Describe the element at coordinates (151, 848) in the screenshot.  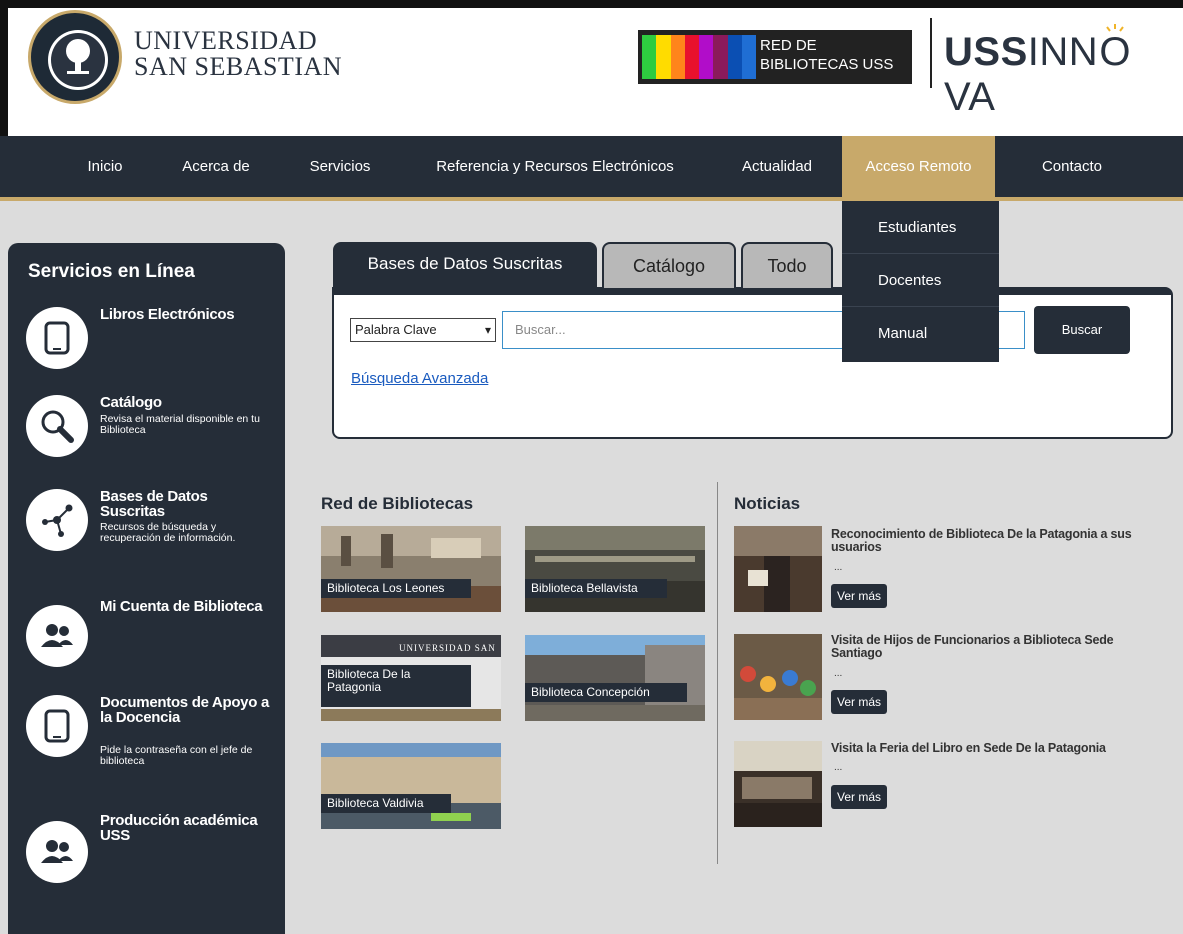
I see `sidebar-item-produccion: Producción académica USS` at that location.